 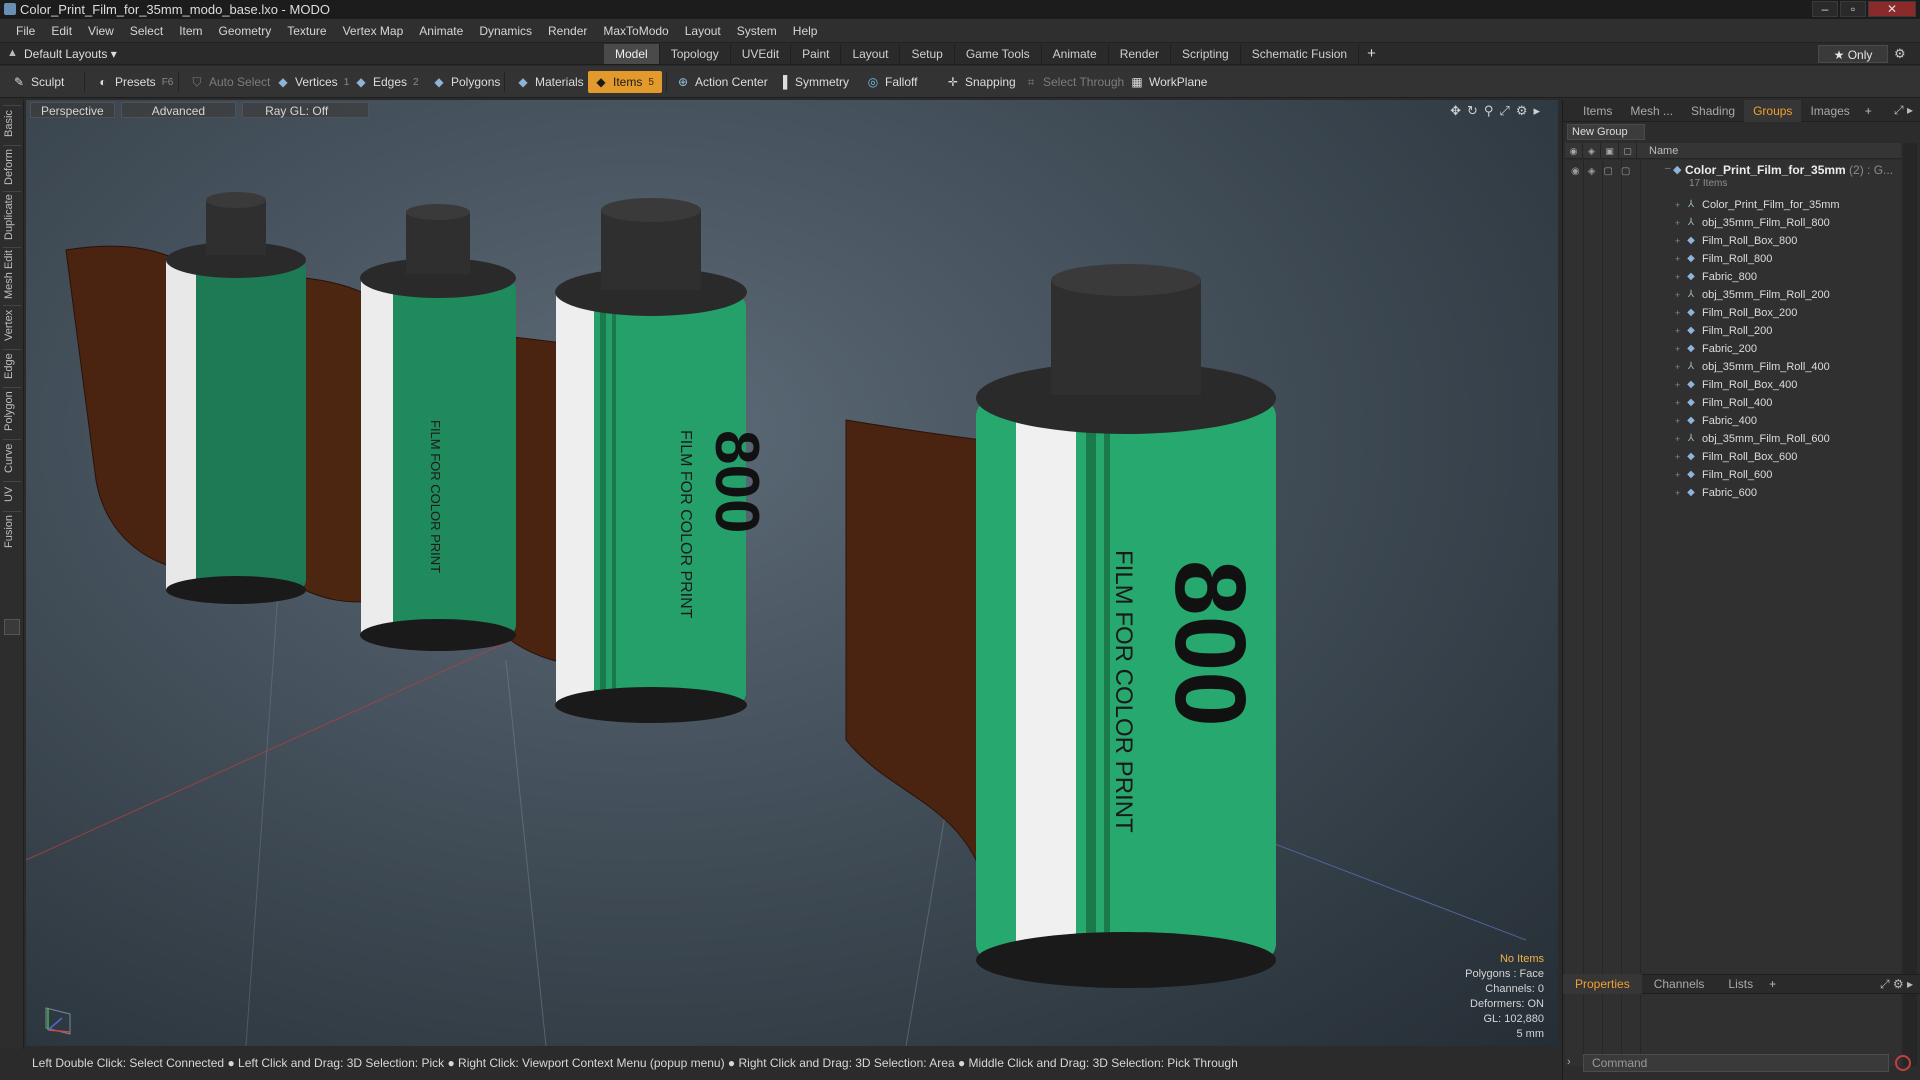 I want to click on new-group-button: New Group, so click(x=1606, y=132).